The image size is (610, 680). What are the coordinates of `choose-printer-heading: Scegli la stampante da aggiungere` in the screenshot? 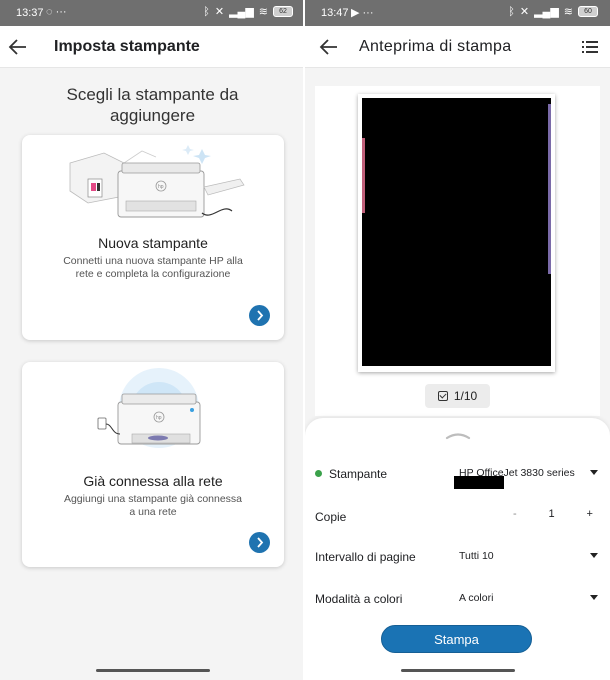 It's located at (152, 105).